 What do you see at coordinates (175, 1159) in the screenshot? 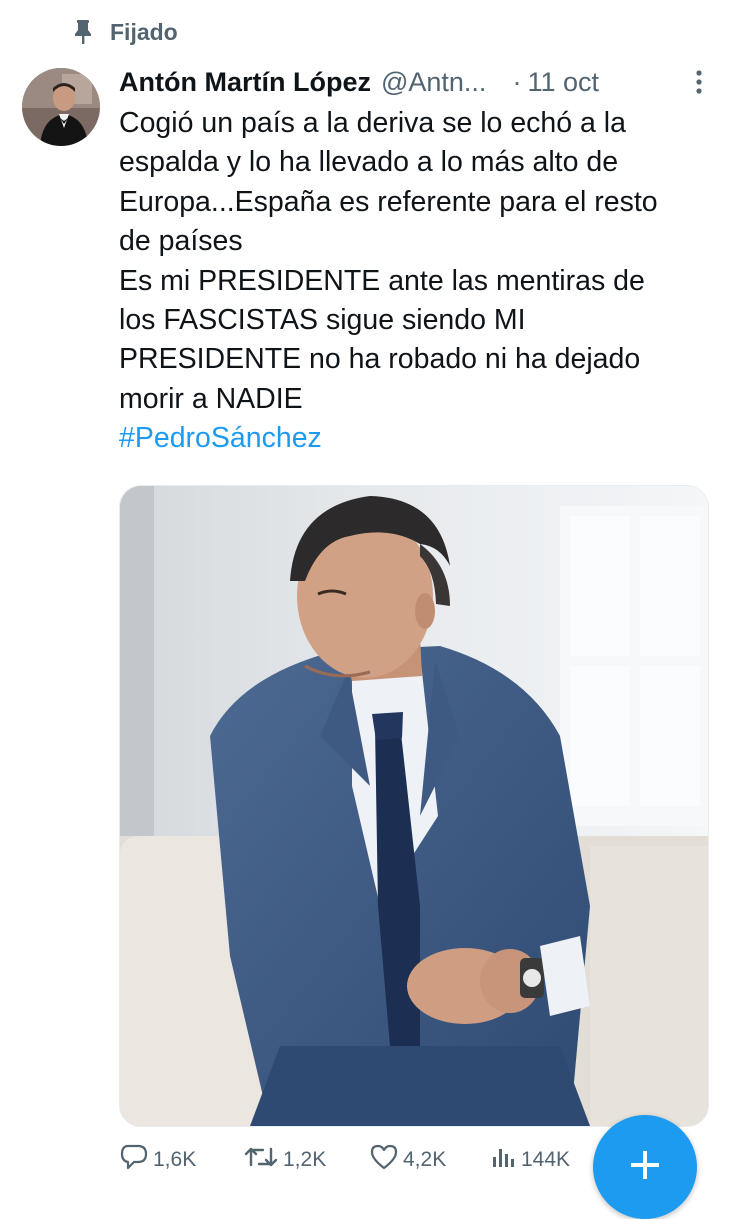
I see `reply-count: 1,6K` at bounding box center [175, 1159].